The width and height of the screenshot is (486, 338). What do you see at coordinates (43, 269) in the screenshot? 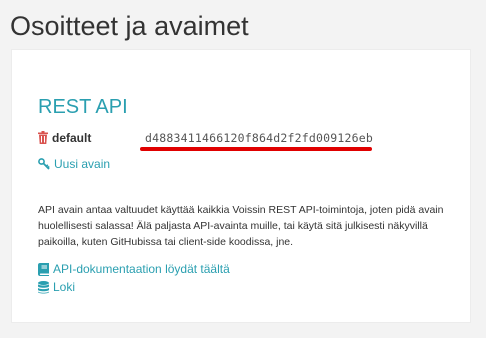
I see `book-icon` at bounding box center [43, 269].